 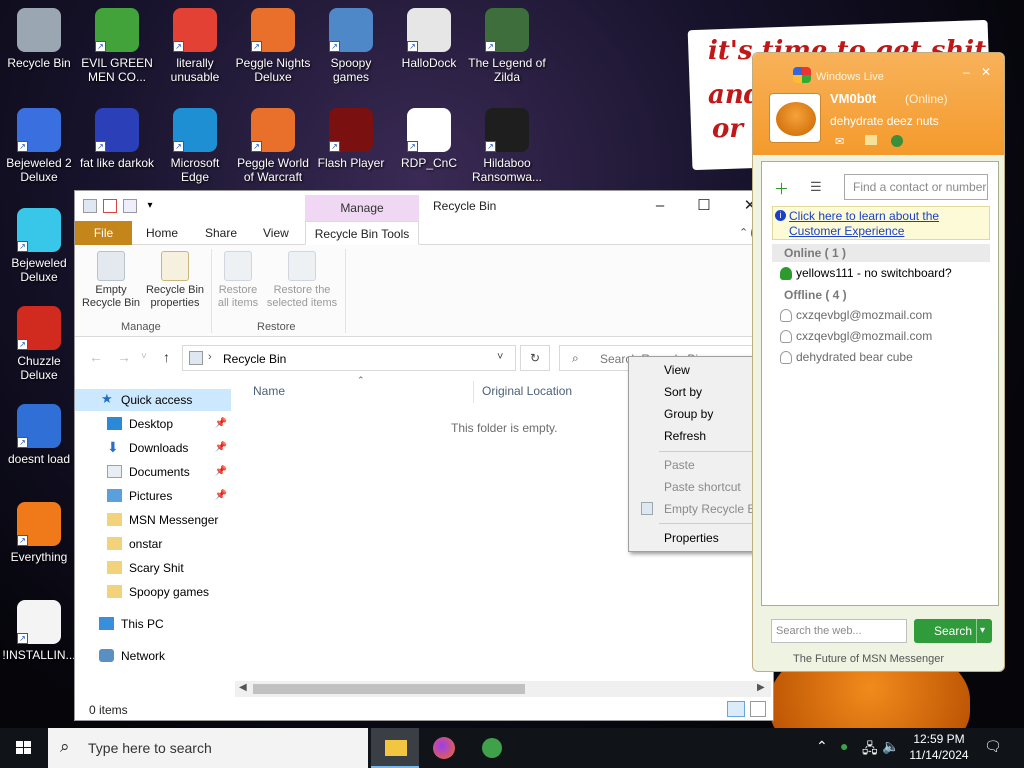 What do you see at coordinates (162, 233) in the screenshot?
I see `tab-home: Home` at bounding box center [162, 233].